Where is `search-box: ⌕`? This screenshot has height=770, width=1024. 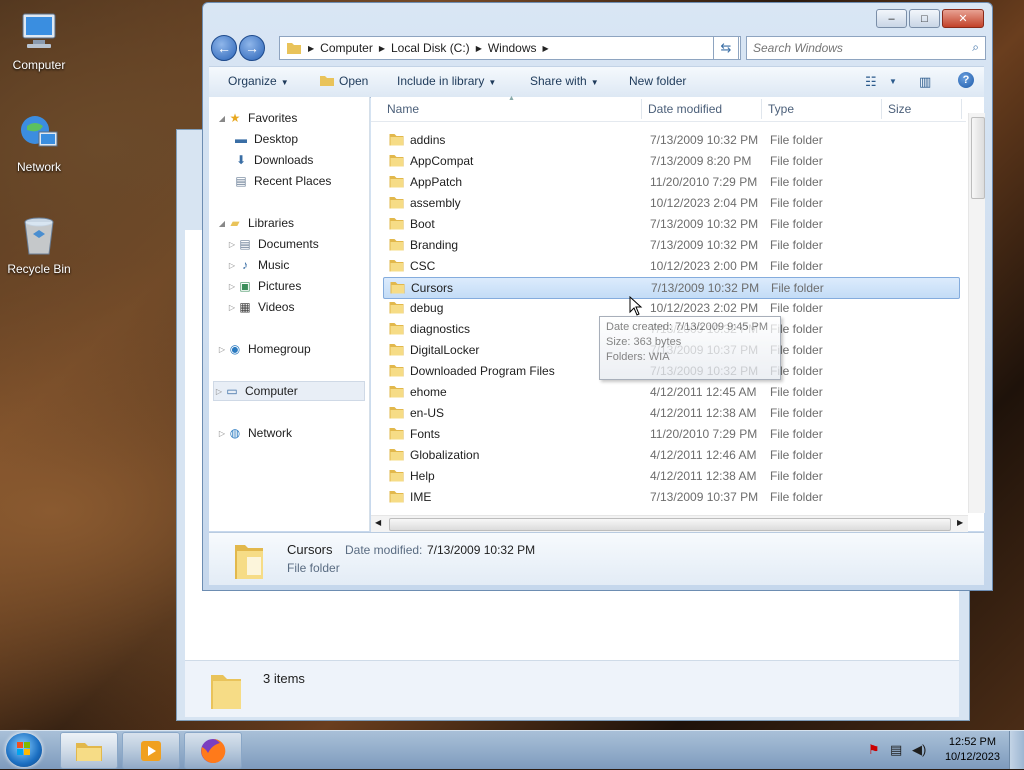
search-box: ⌕ is located at coordinates (866, 48).